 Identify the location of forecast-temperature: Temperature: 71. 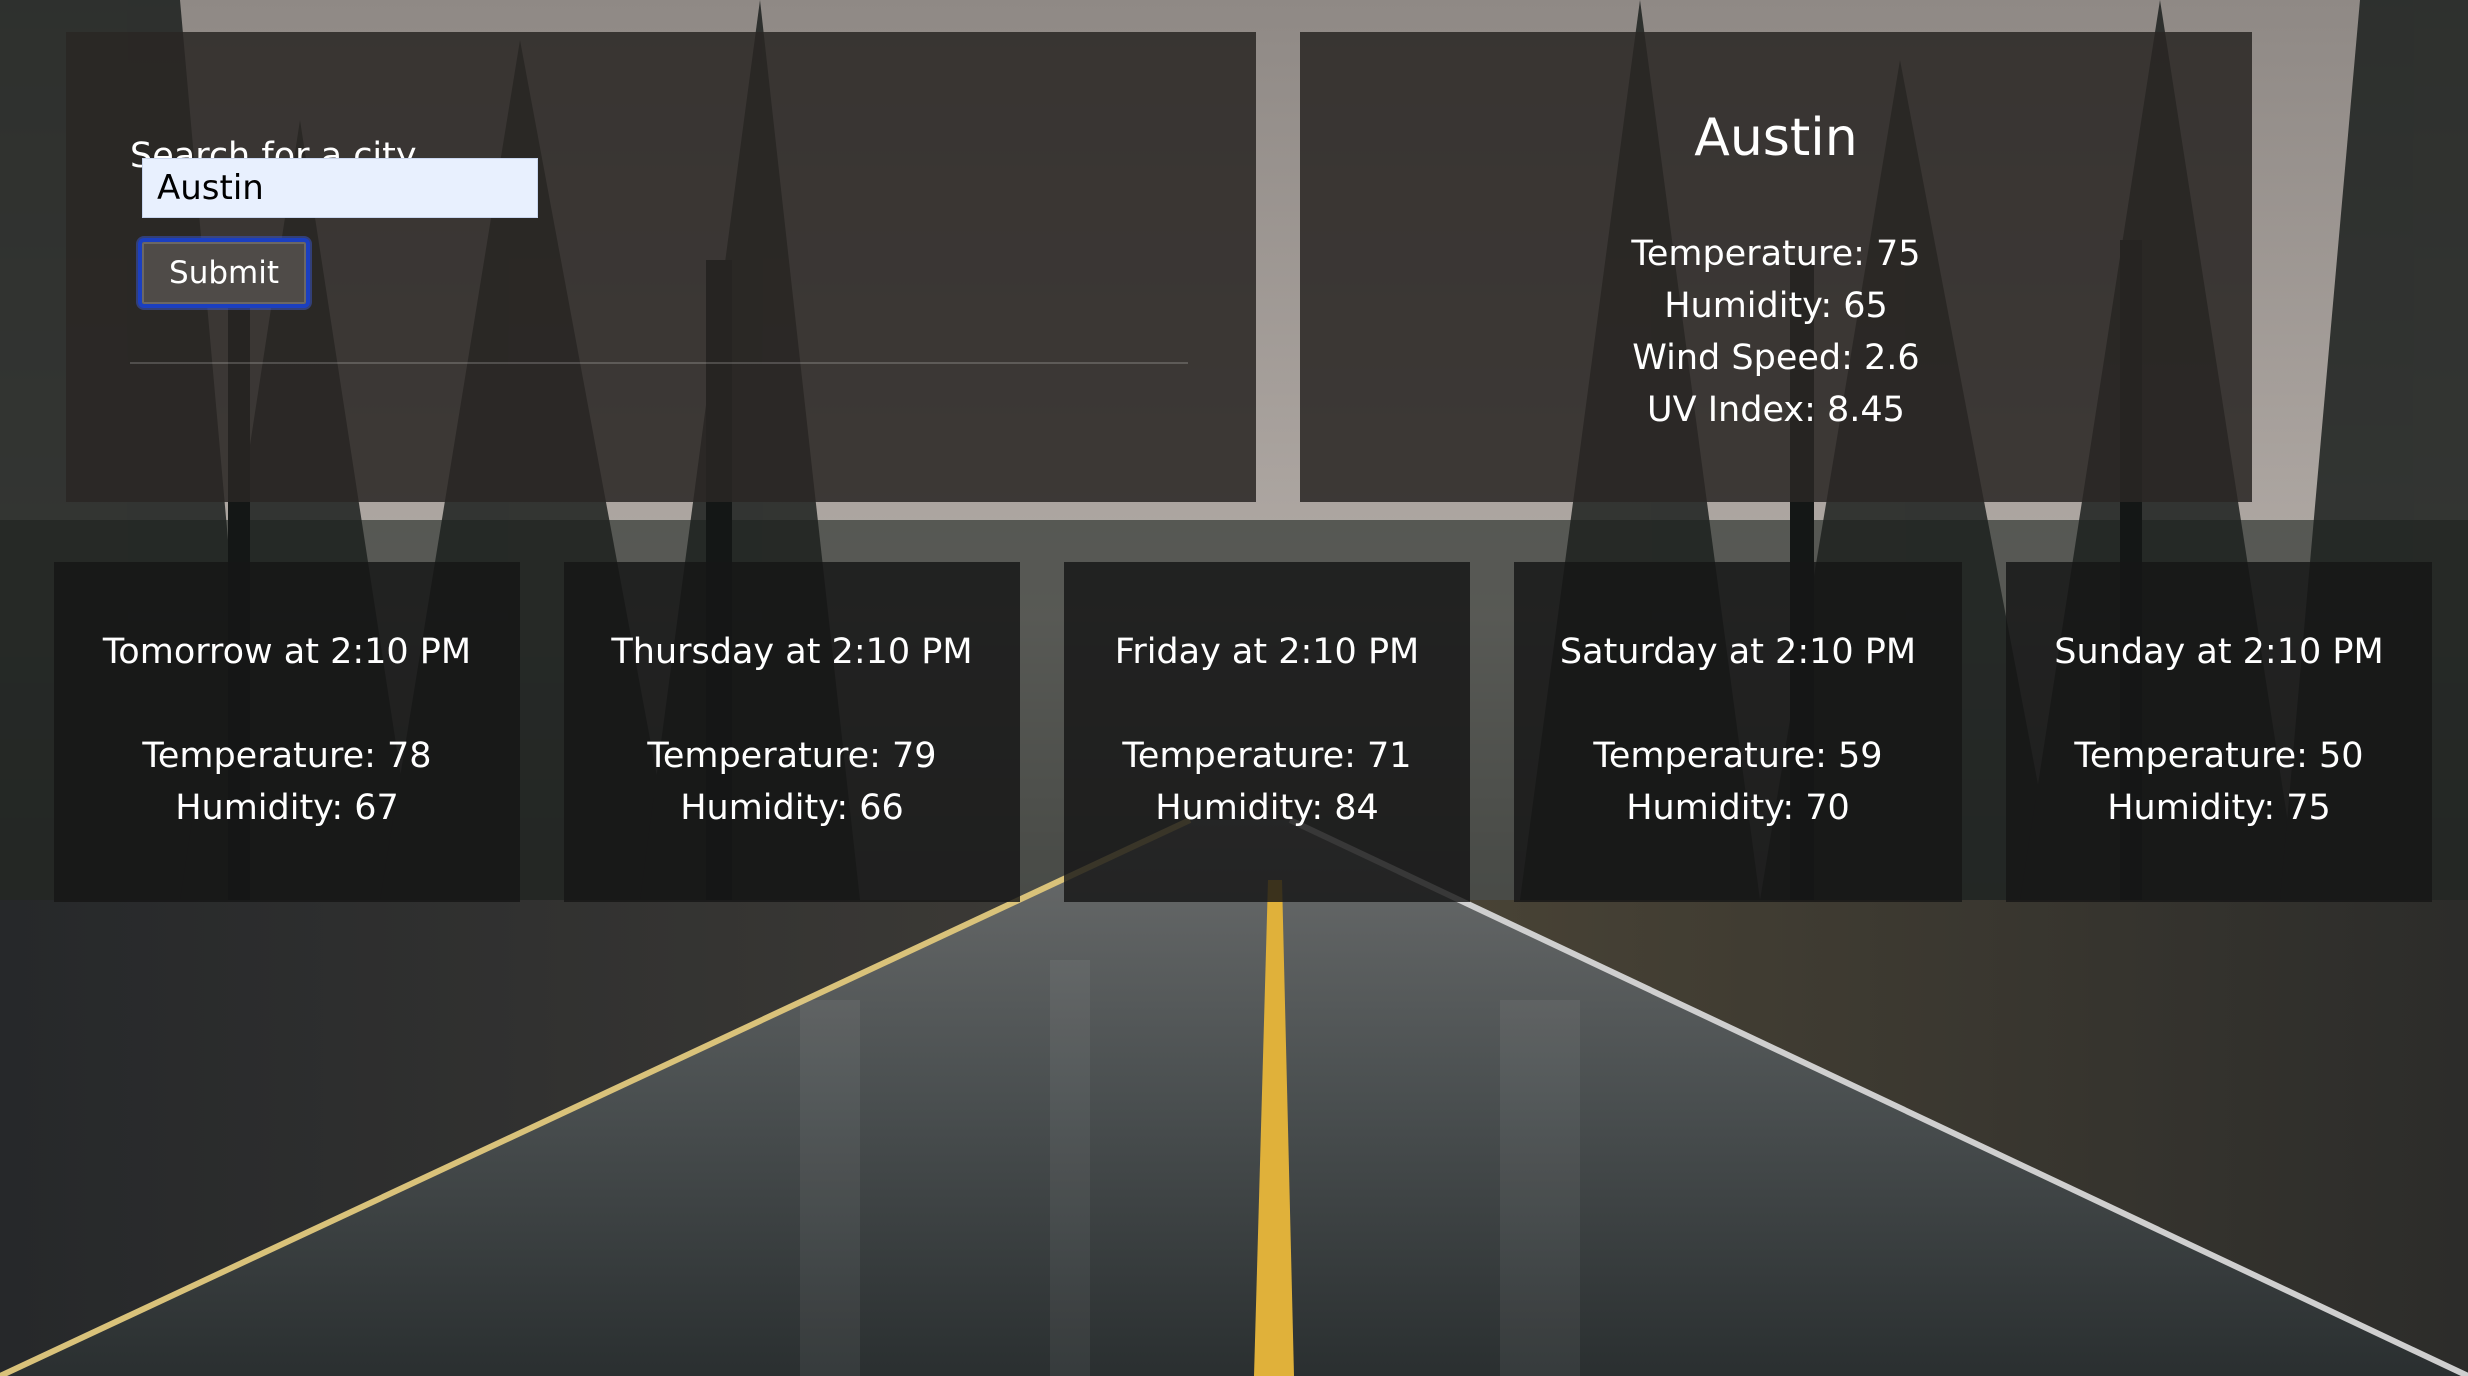
(1267, 756).